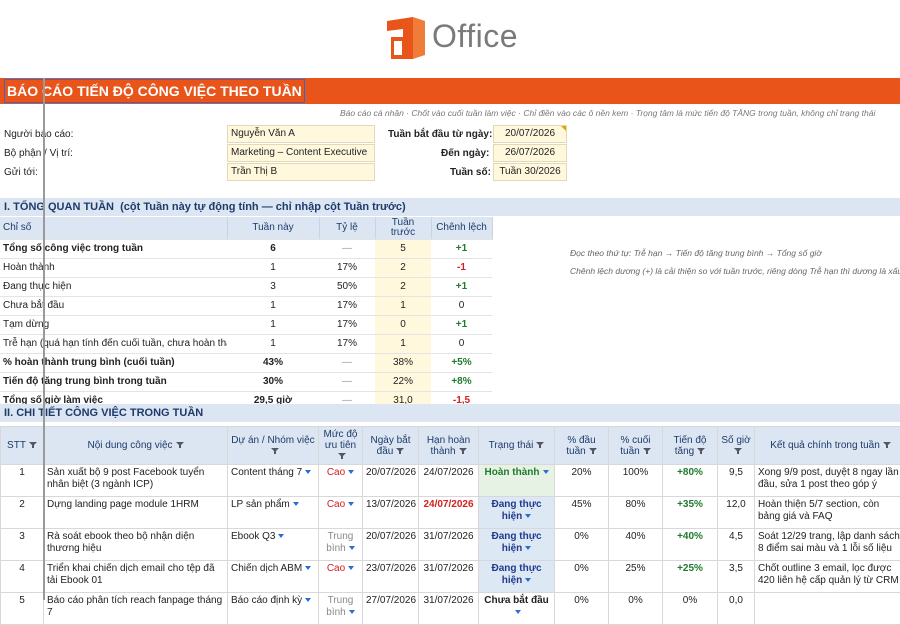 Image resolution: width=900 pixels, height=625 pixels. Describe the element at coordinates (636, 577) in the screenshot. I see `cell-end-pct: 25%` at that location.